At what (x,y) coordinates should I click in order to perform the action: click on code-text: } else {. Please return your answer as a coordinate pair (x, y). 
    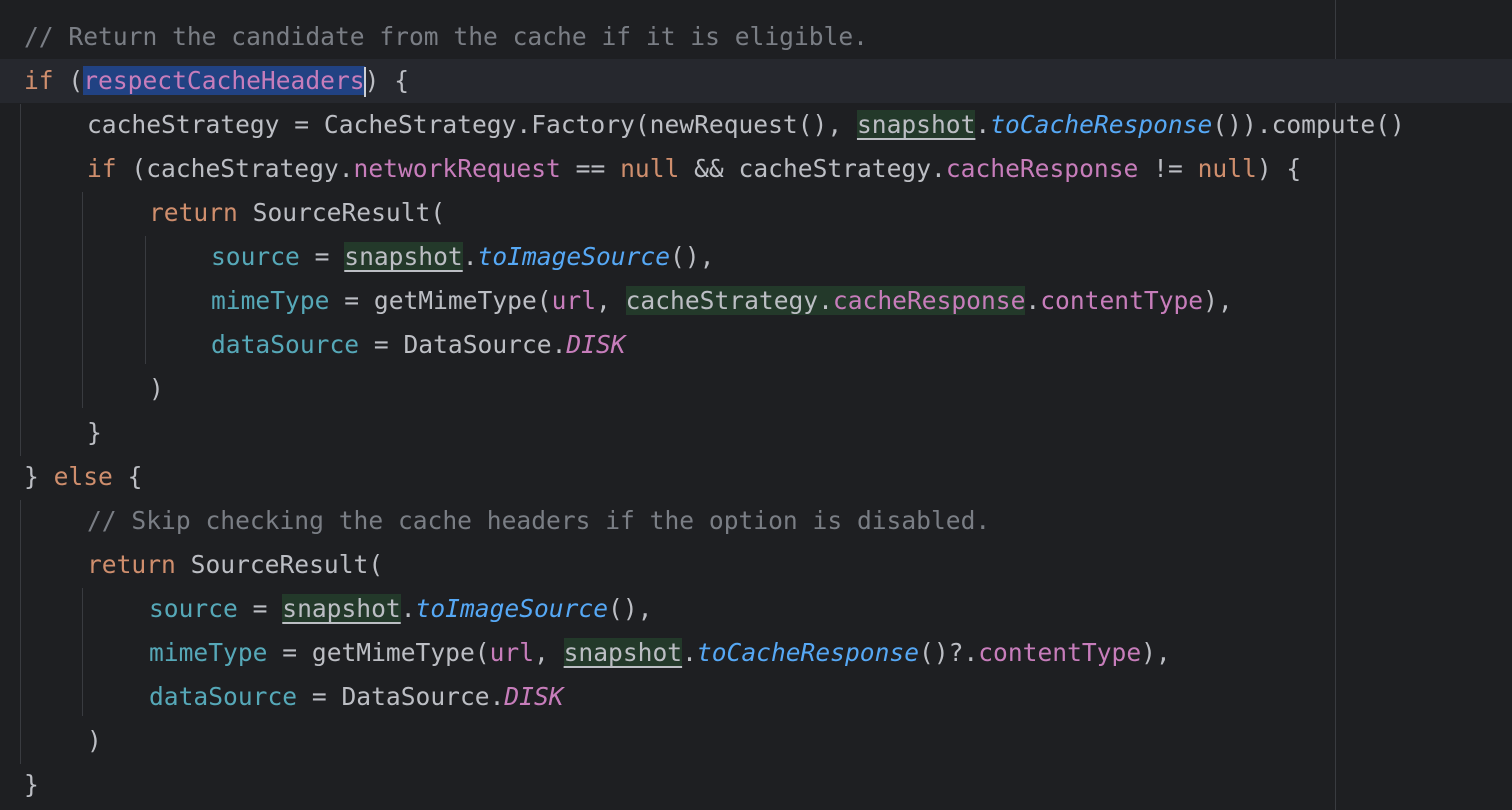
    Looking at the image, I should click on (83, 477).